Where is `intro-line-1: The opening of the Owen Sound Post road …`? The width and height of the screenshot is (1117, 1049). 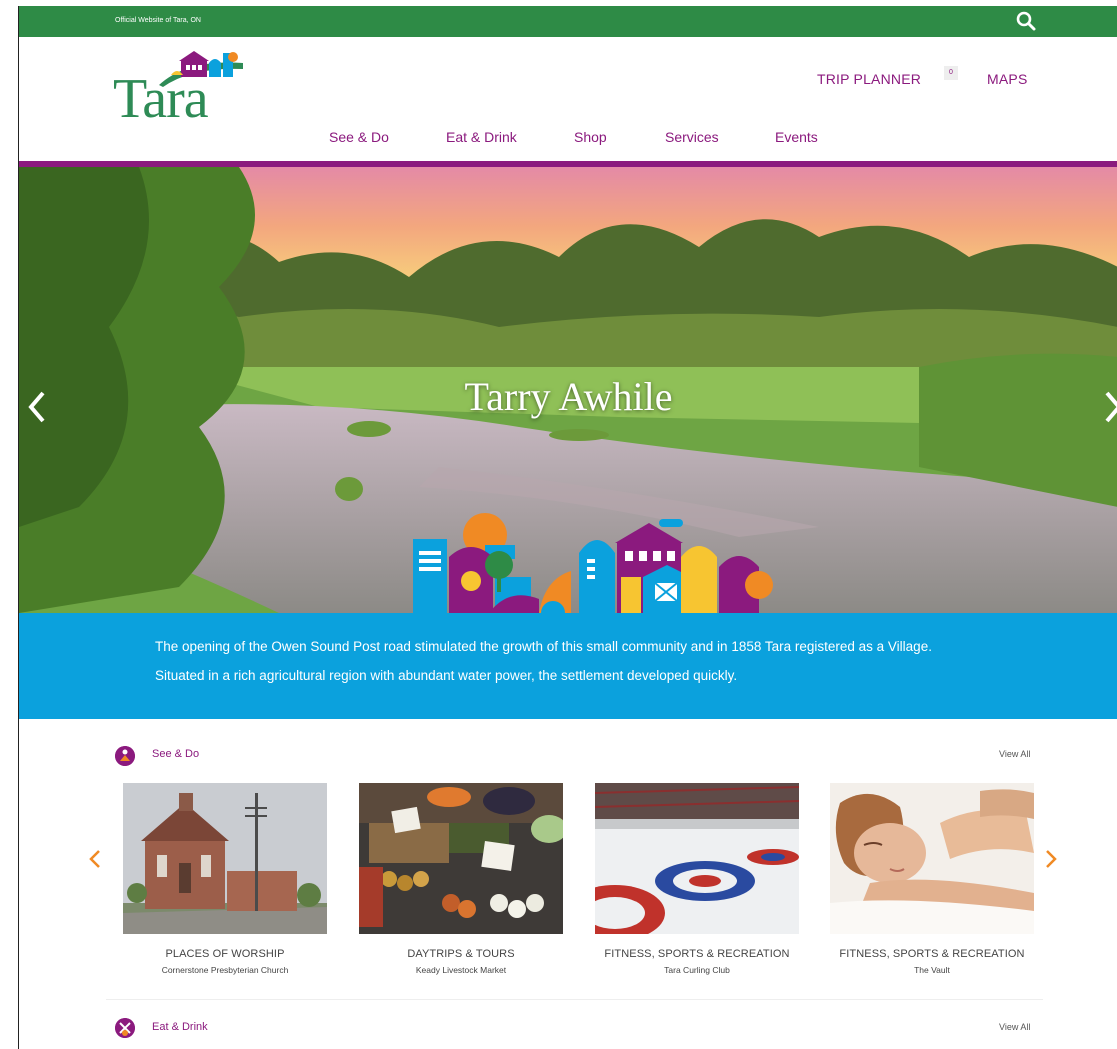
intro-line-1: The opening of the Owen Sound Post road … is located at coordinates (543, 646).